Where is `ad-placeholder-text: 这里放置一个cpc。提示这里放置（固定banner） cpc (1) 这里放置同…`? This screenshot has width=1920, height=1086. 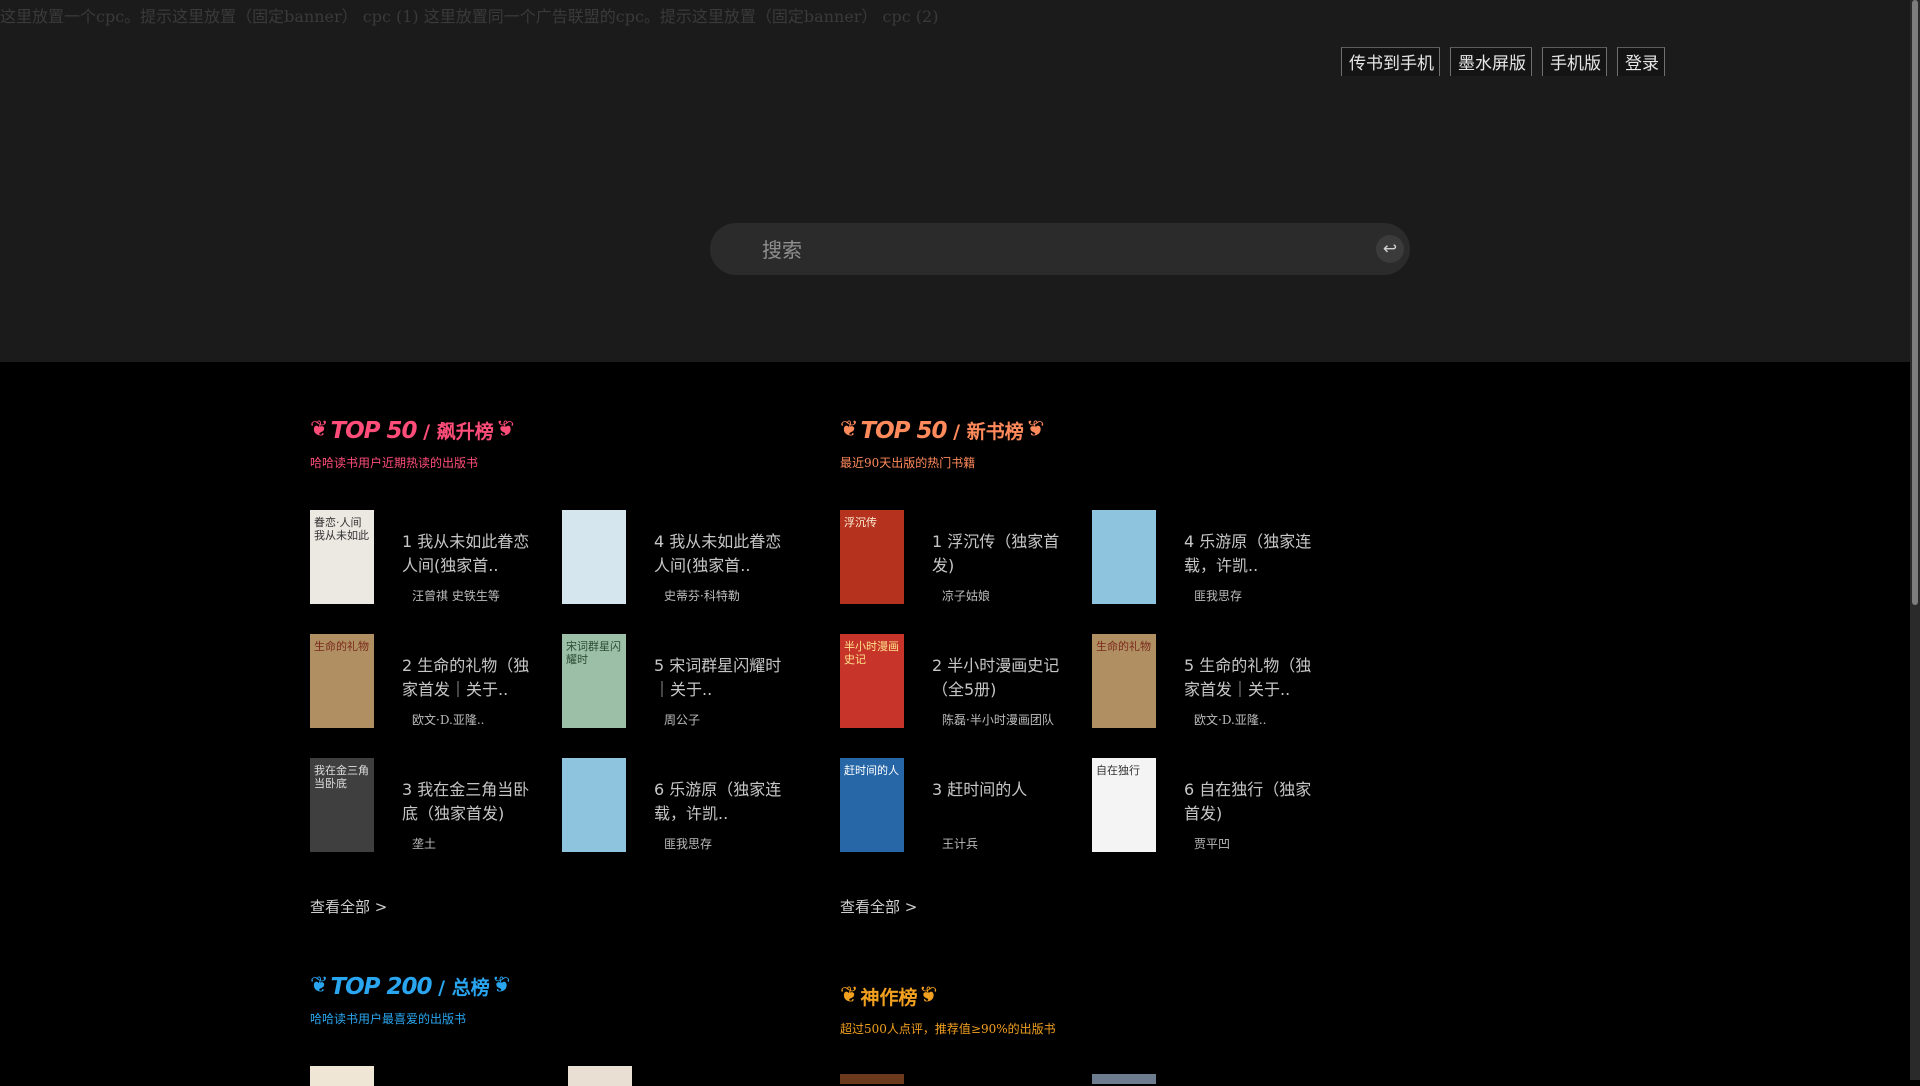 ad-placeholder-text: 这里放置一个cpc。提示这里放置（固定banner） cpc (1) 这里放置同… is located at coordinates (469, 16).